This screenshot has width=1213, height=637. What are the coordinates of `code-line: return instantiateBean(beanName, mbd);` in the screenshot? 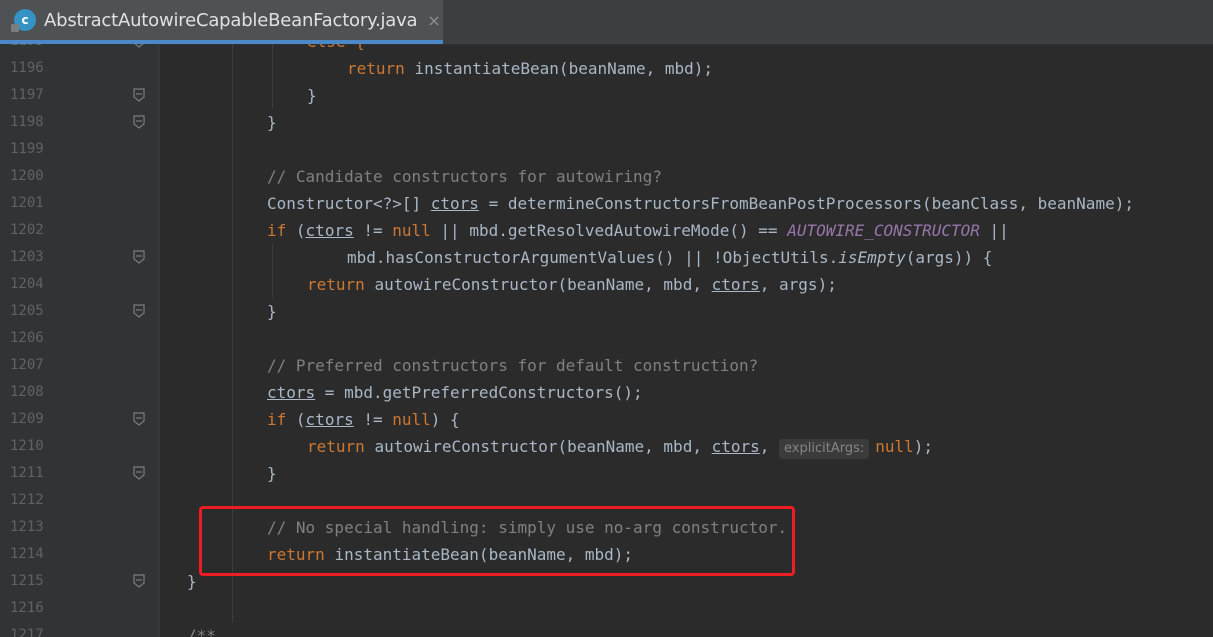 It's located at (530, 68).